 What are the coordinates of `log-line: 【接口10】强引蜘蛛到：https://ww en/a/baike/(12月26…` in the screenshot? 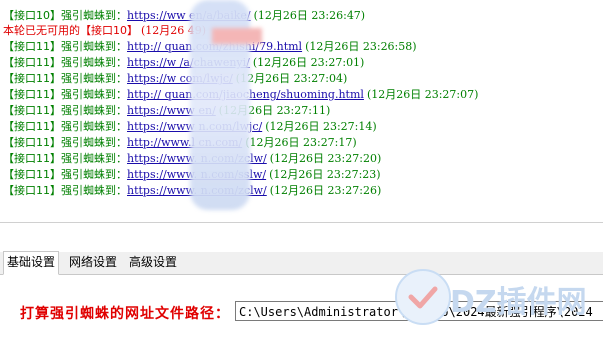 It's located at (184, 16).